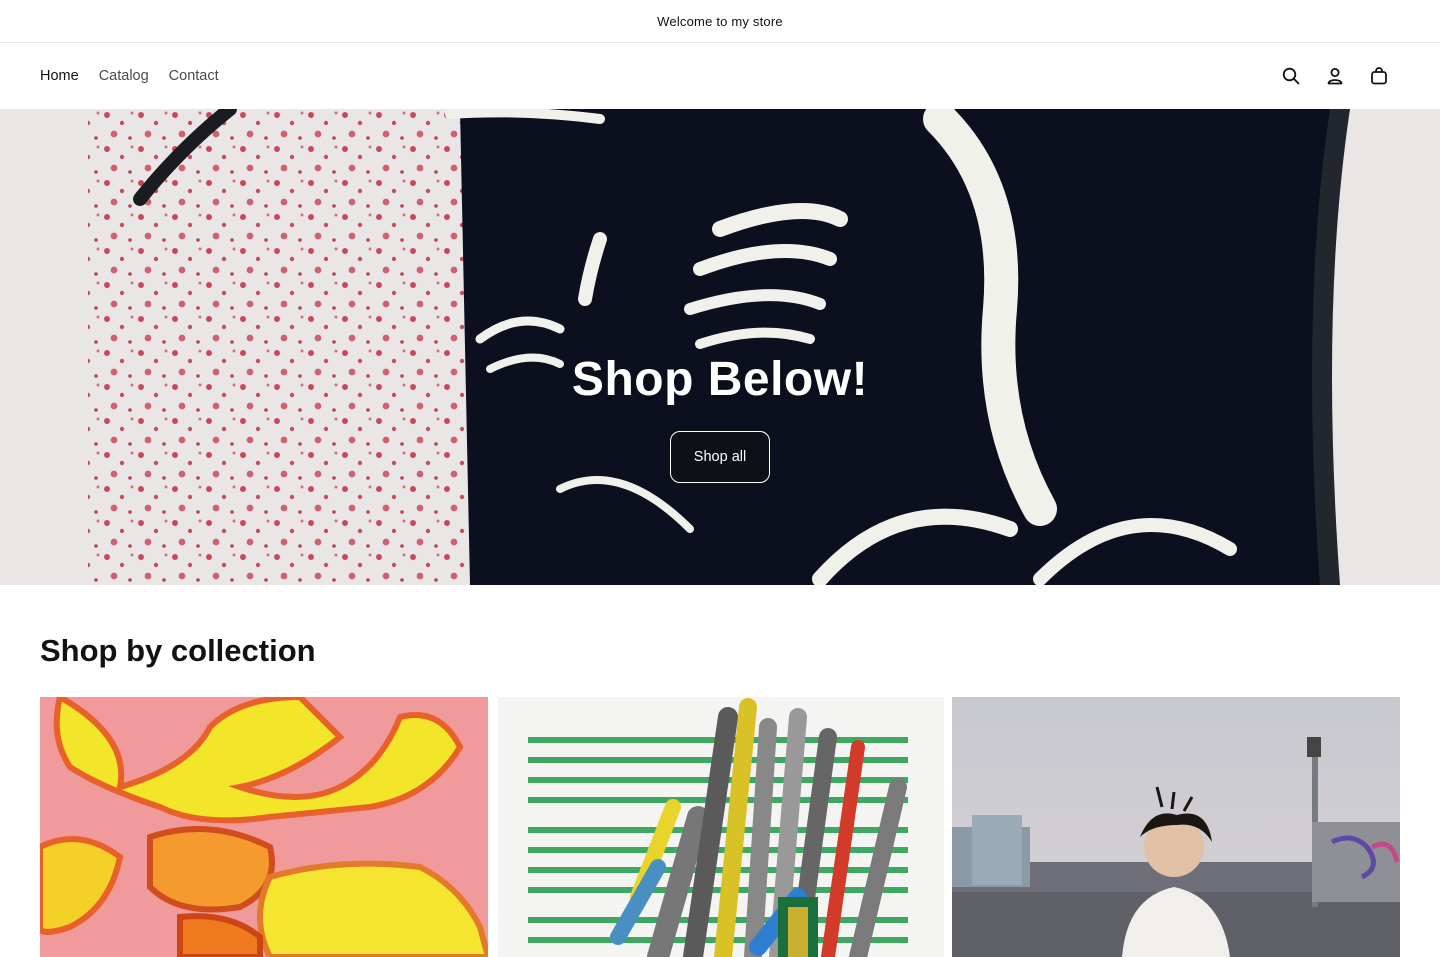  Describe the element at coordinates (178, 650) in the screenshot. I see `collections-heading: Shop by collection` at that location.